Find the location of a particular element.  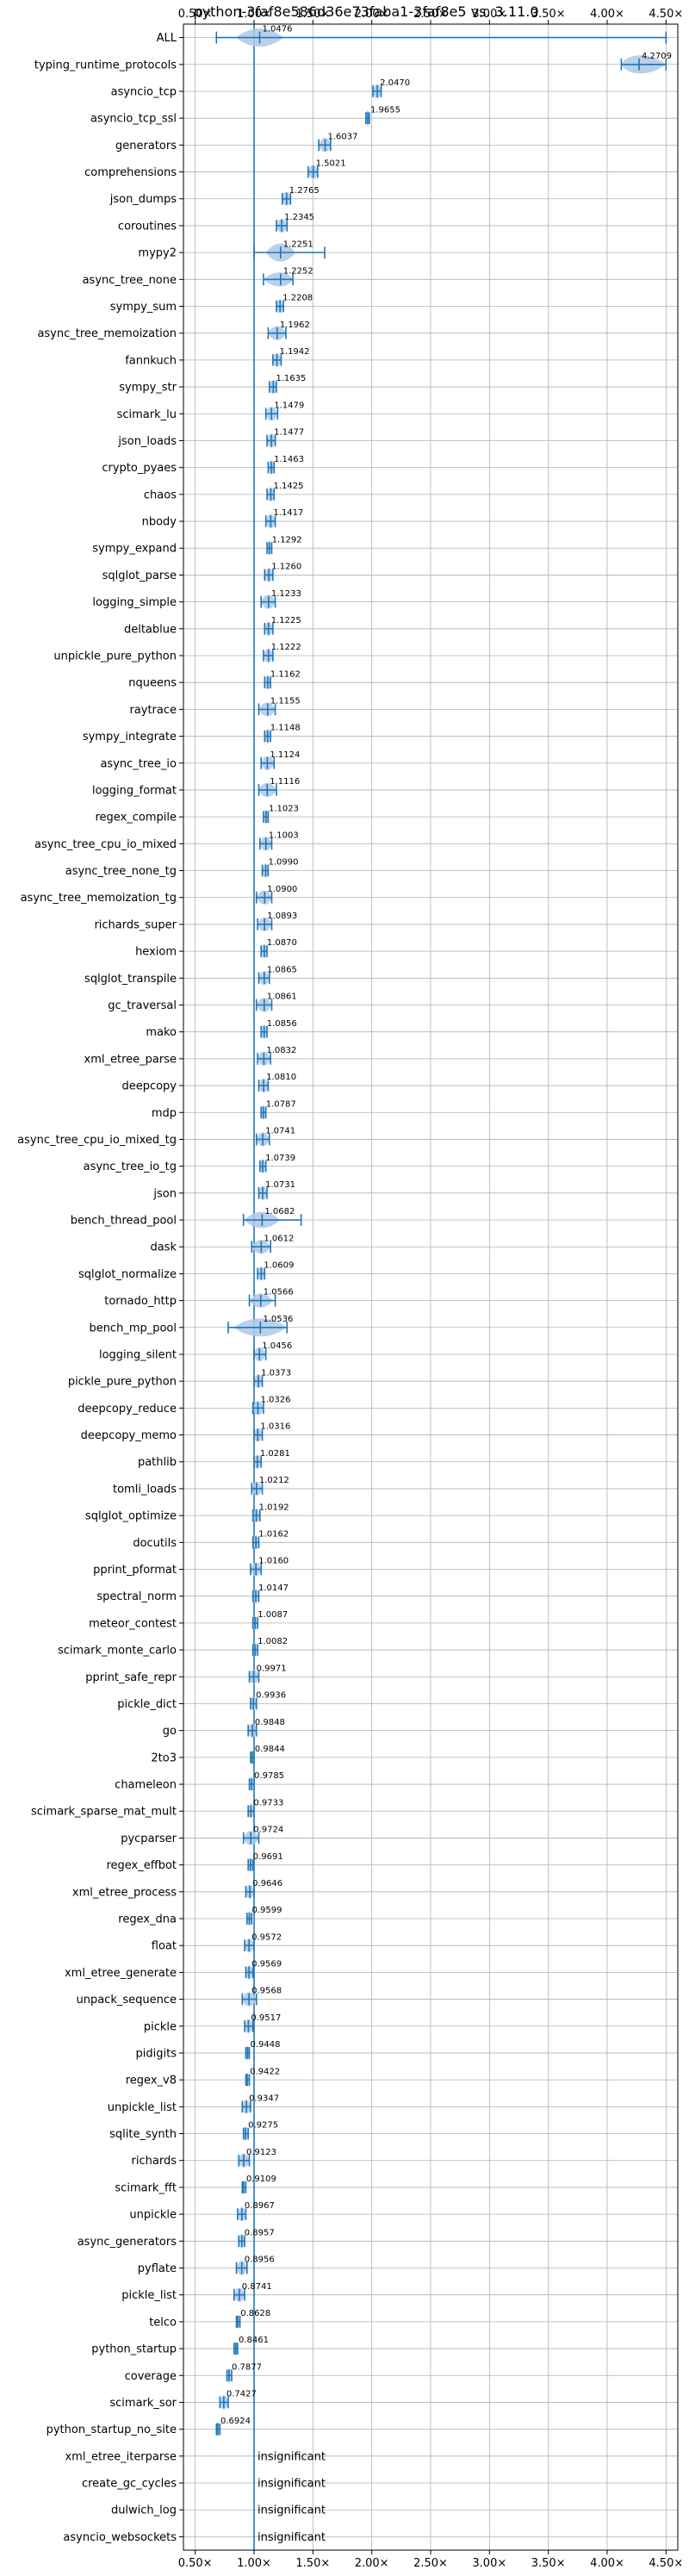

benchmark-label: asyncio_tcp_ssl is located at coordinates (133, 120).